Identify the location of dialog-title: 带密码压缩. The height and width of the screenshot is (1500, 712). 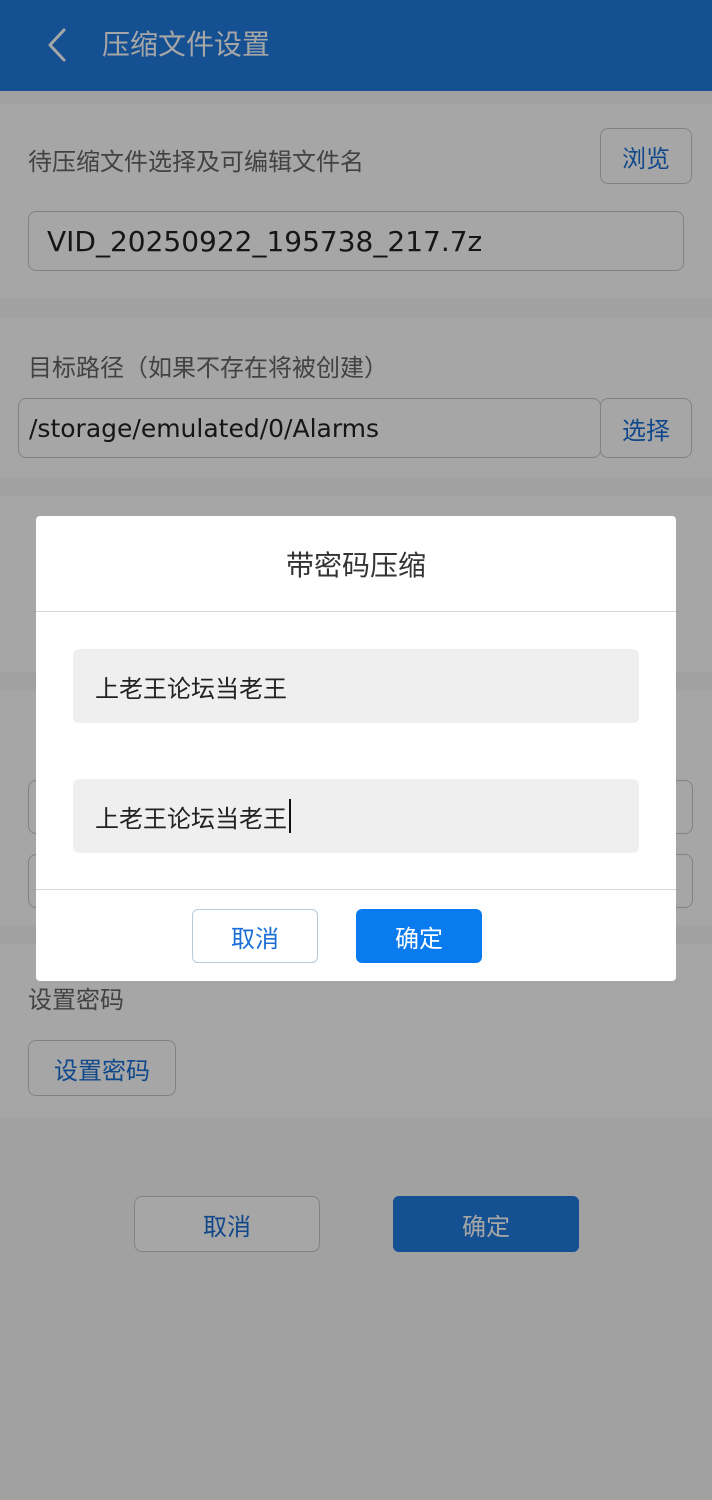
(356, 564).